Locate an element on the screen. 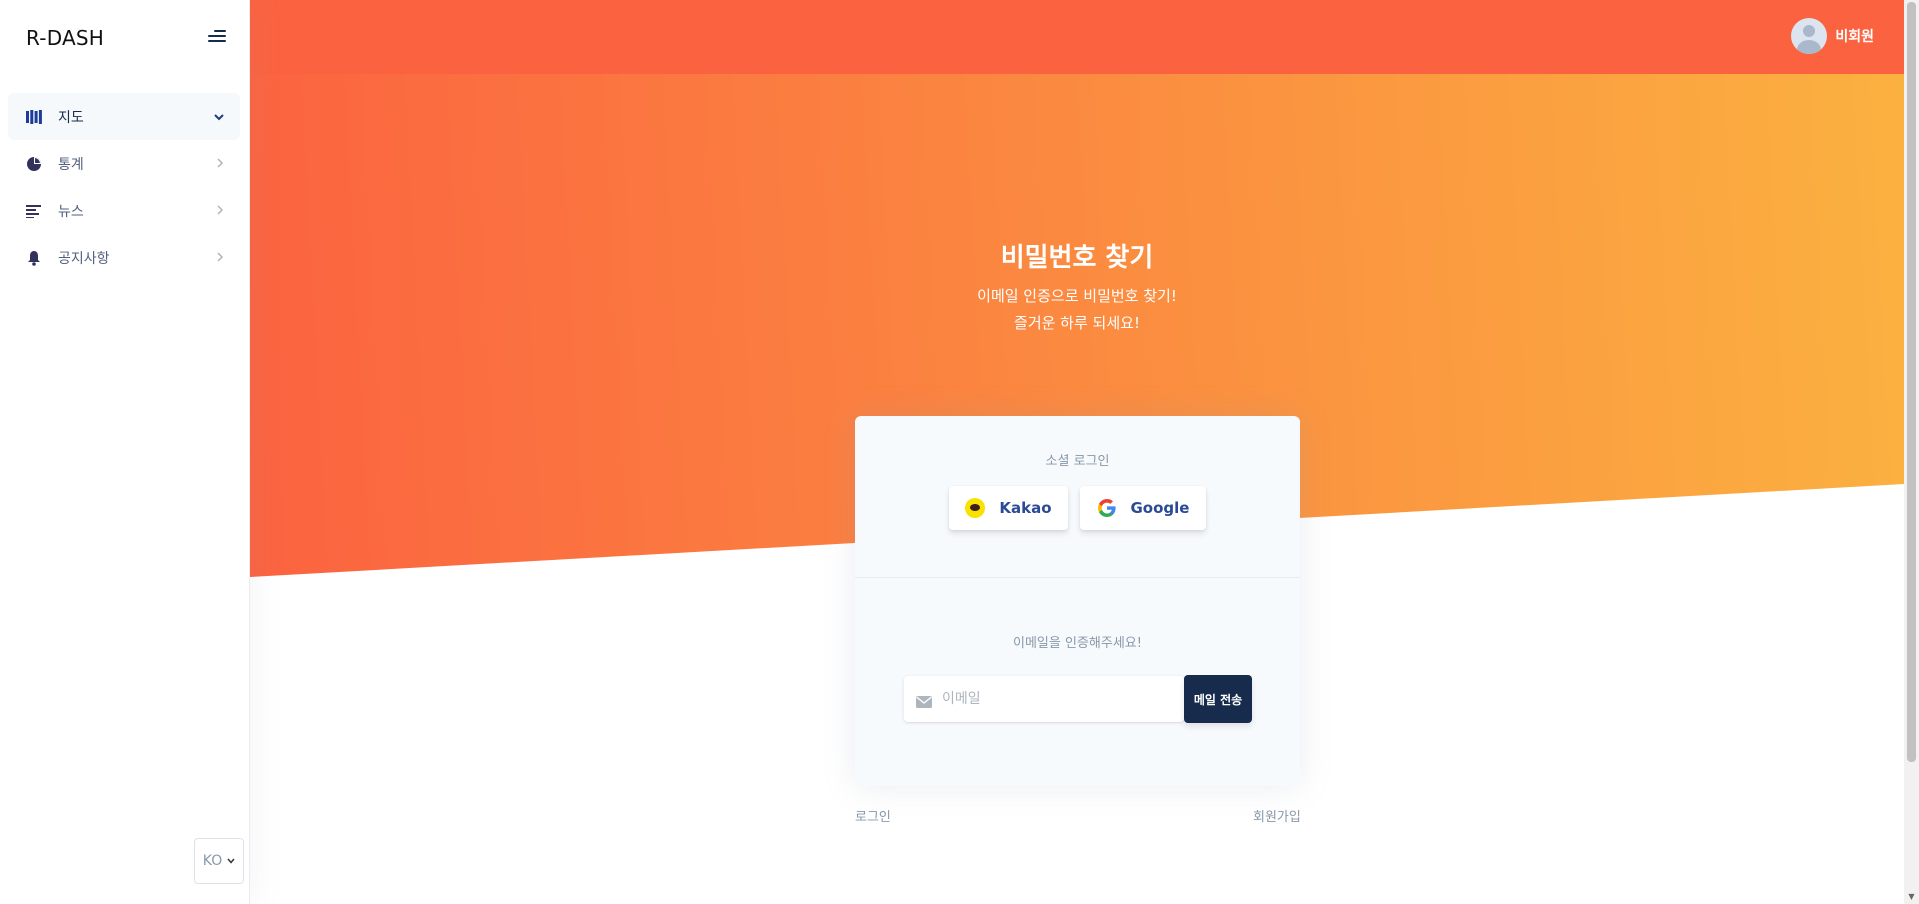 This screenshot has height=904, width=1919. language-select: KO is located at coordinates (219, 861).